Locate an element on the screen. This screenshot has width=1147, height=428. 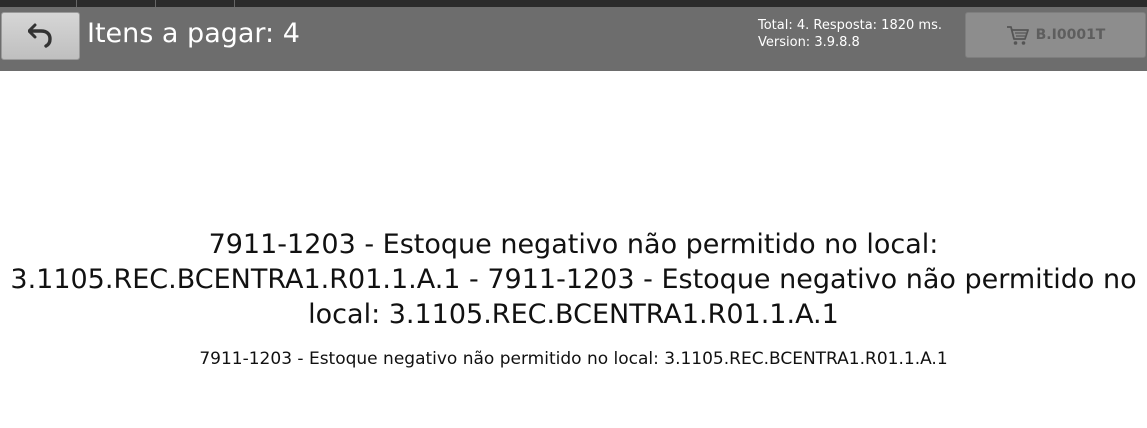
back-button is located at coordinates (40, 36).